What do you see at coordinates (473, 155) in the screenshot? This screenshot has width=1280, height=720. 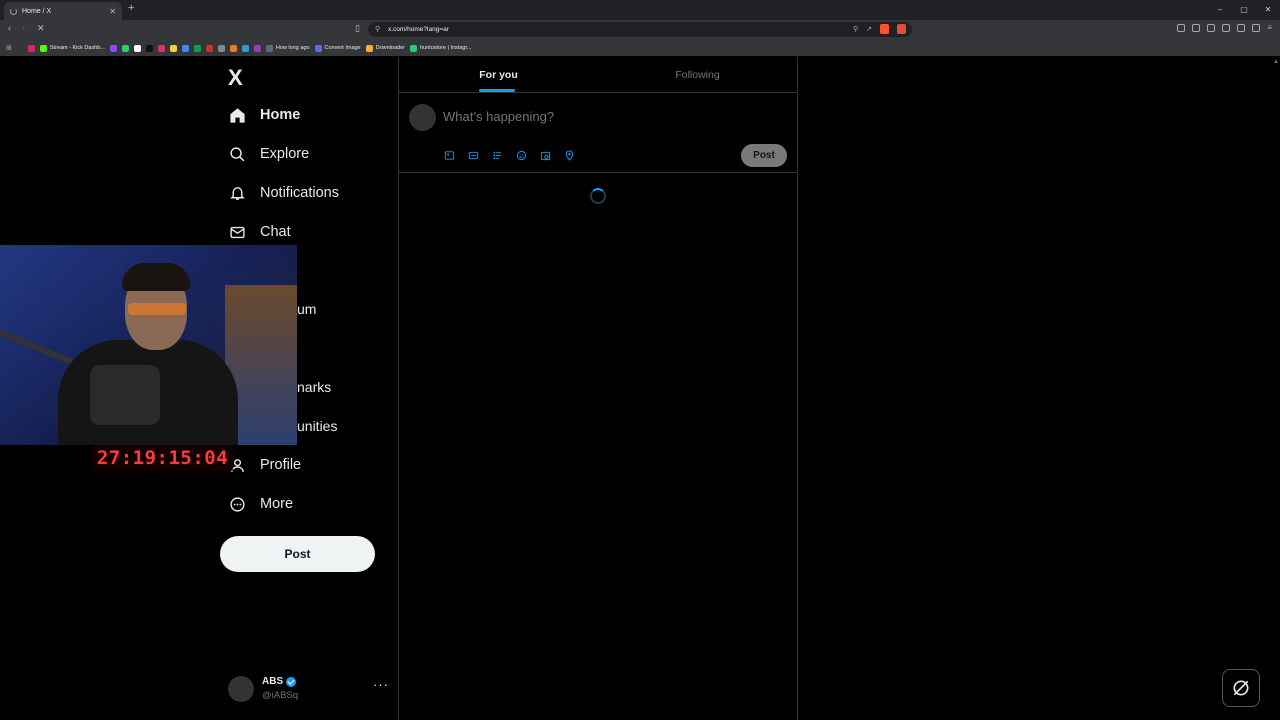 I see `gif-icon` at bounding box center [473, 155].